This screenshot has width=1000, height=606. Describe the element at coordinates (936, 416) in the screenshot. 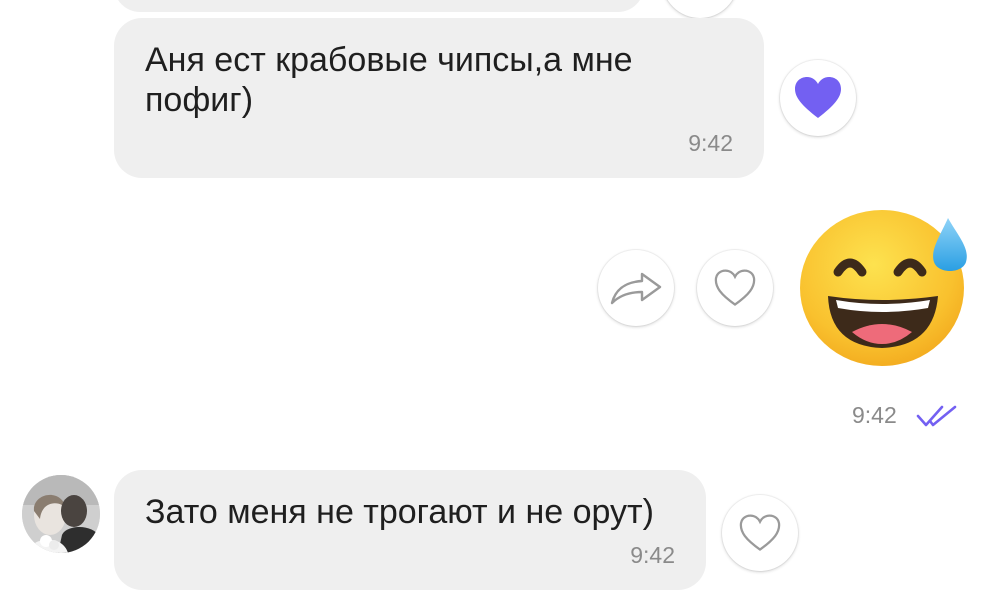

I see `double-check-icon` at that location.